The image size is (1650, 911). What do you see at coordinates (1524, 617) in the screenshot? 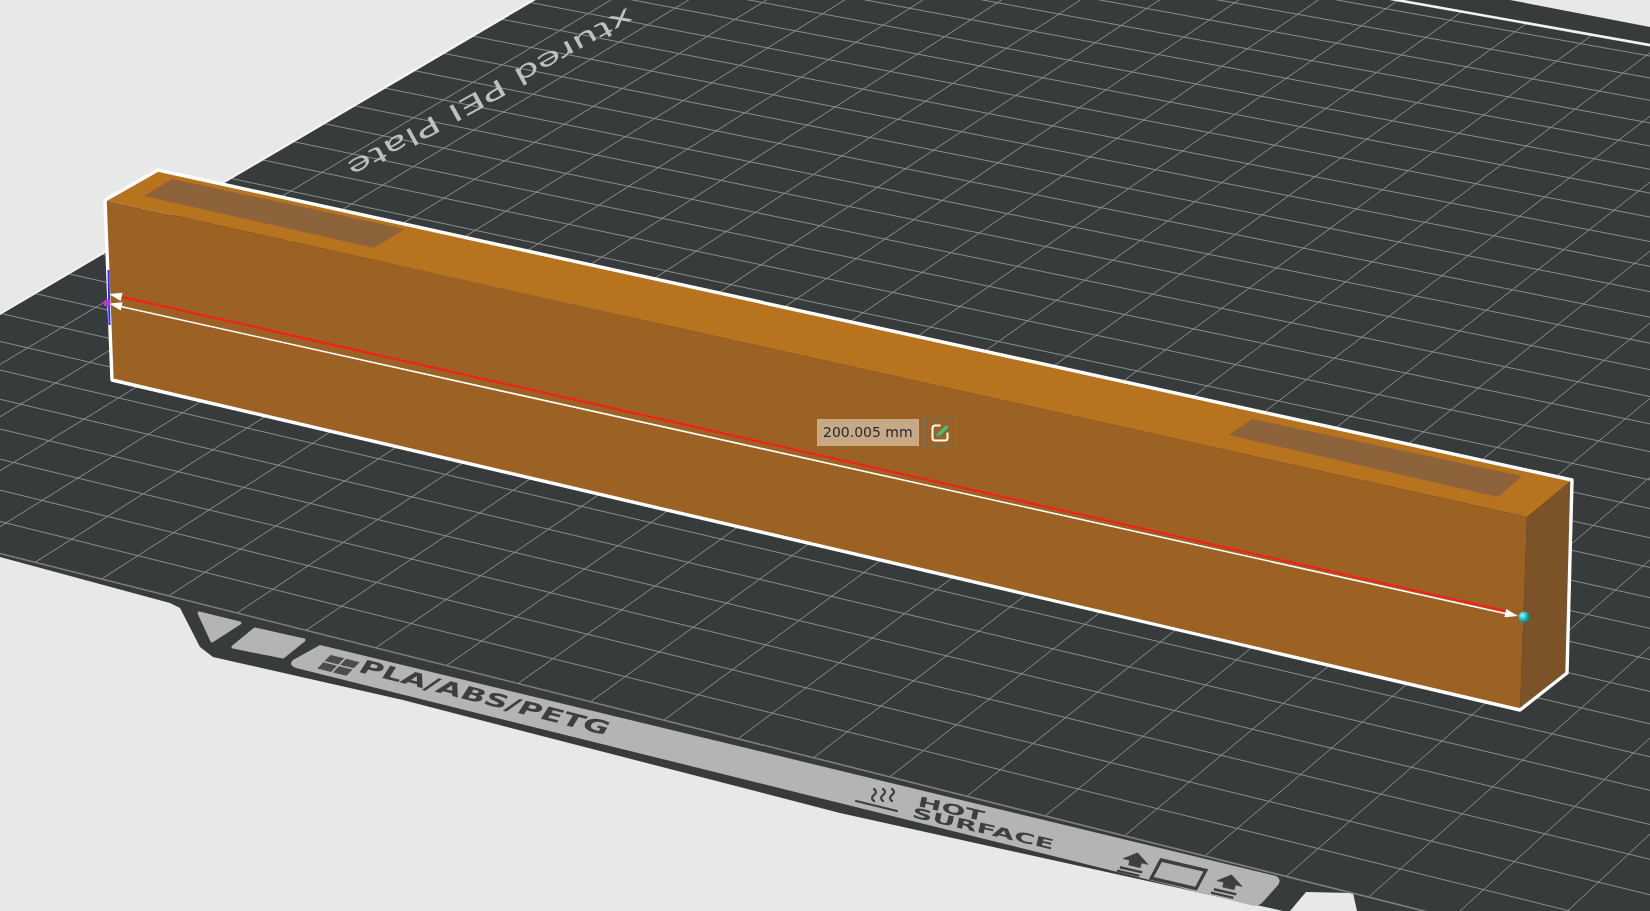
I see `end-point-icon` at bounding box center [1524, 617].